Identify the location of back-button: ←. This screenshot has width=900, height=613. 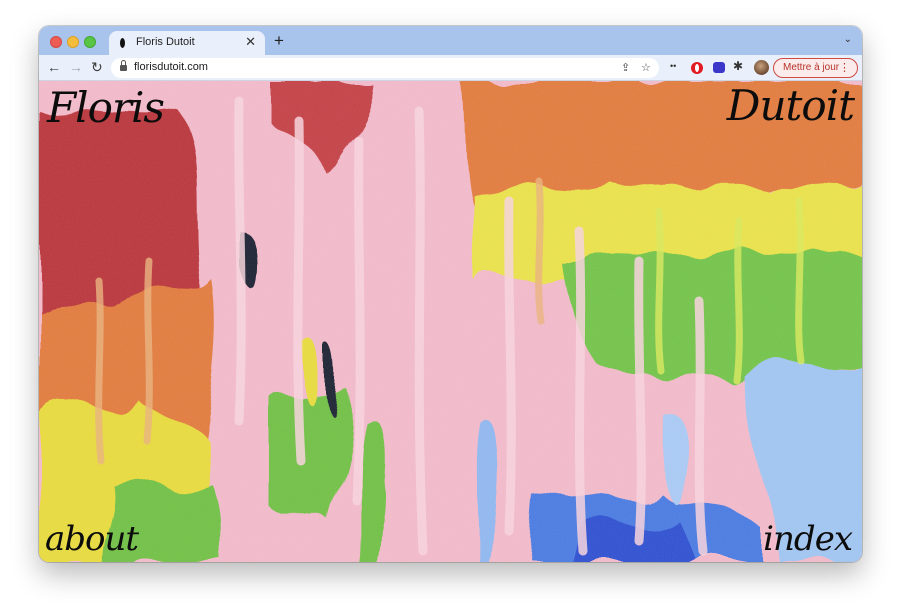
(54, 67).